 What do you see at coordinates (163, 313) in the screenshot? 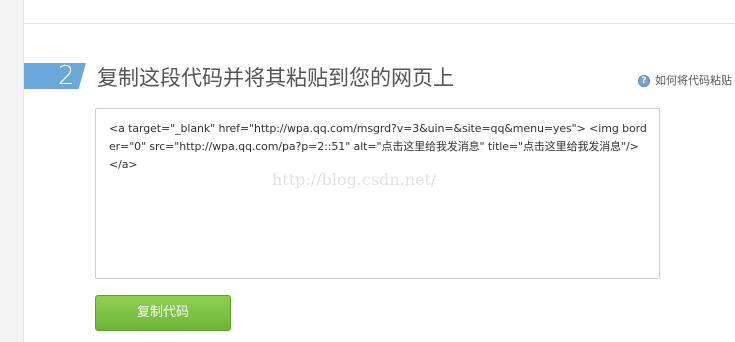
I see `copy-code-button: 复制代码` at bounding box center [163, 313].